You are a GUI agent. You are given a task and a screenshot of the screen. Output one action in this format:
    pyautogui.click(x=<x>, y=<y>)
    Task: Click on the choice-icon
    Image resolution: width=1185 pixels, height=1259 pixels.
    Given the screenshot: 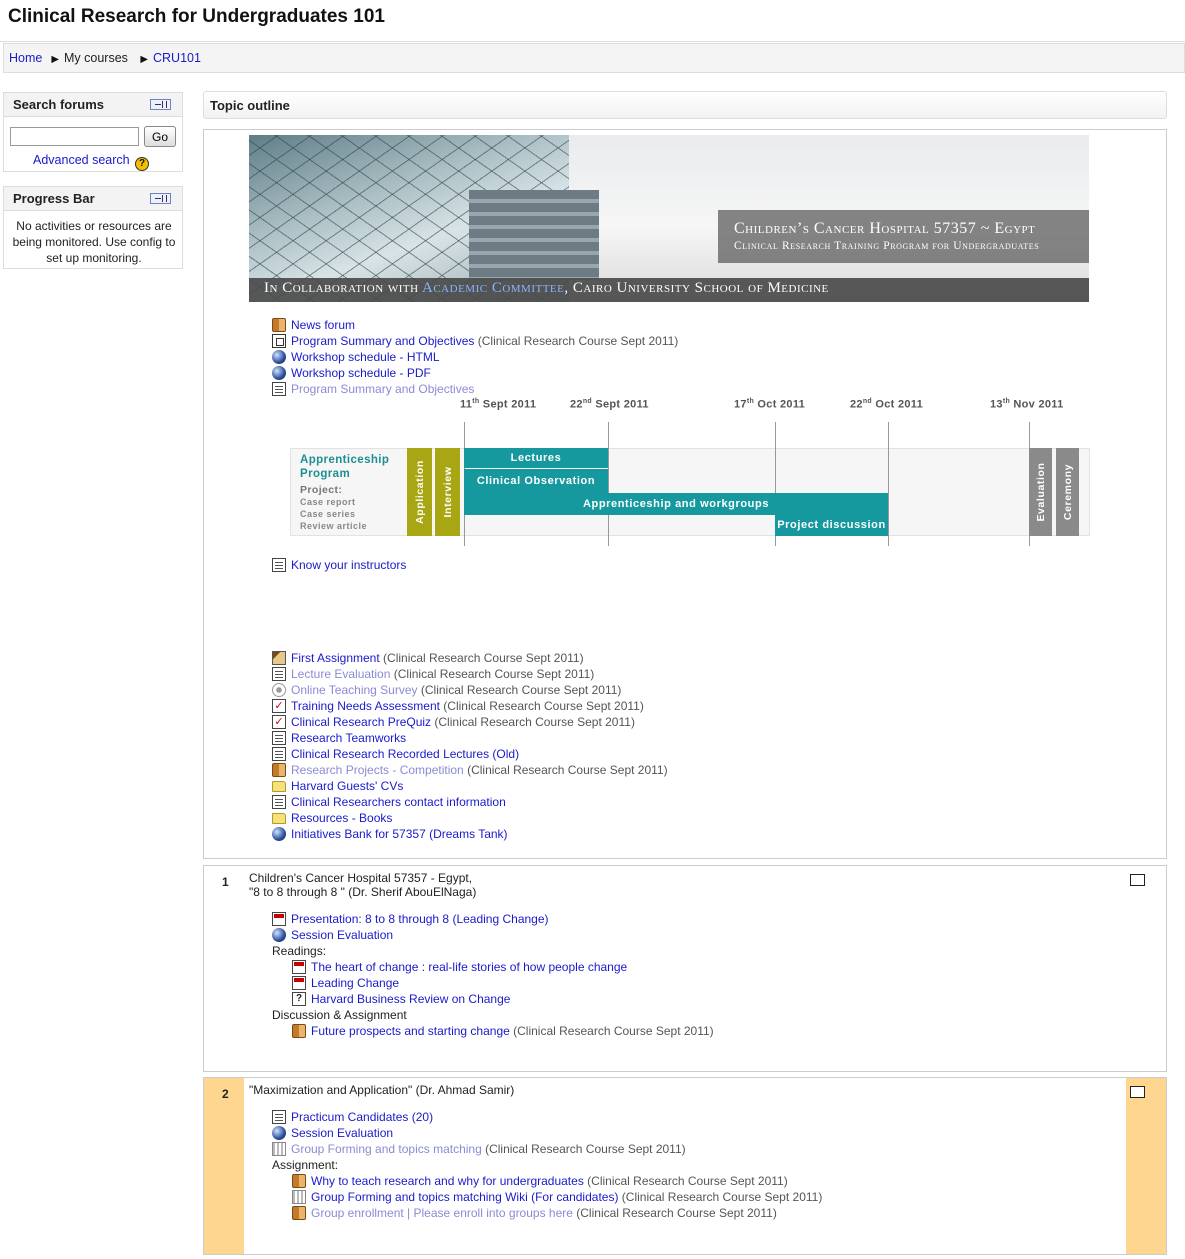 What is the action you would take?
    pyautogui.click(x=279, y=690)
    